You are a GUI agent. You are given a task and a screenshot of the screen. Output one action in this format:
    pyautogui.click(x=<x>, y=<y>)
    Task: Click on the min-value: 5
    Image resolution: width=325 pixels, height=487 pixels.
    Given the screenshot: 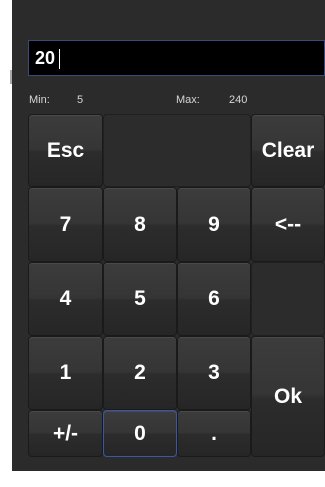 What is the action you would take?
    pyautogui.click(x=80, y=100)
    